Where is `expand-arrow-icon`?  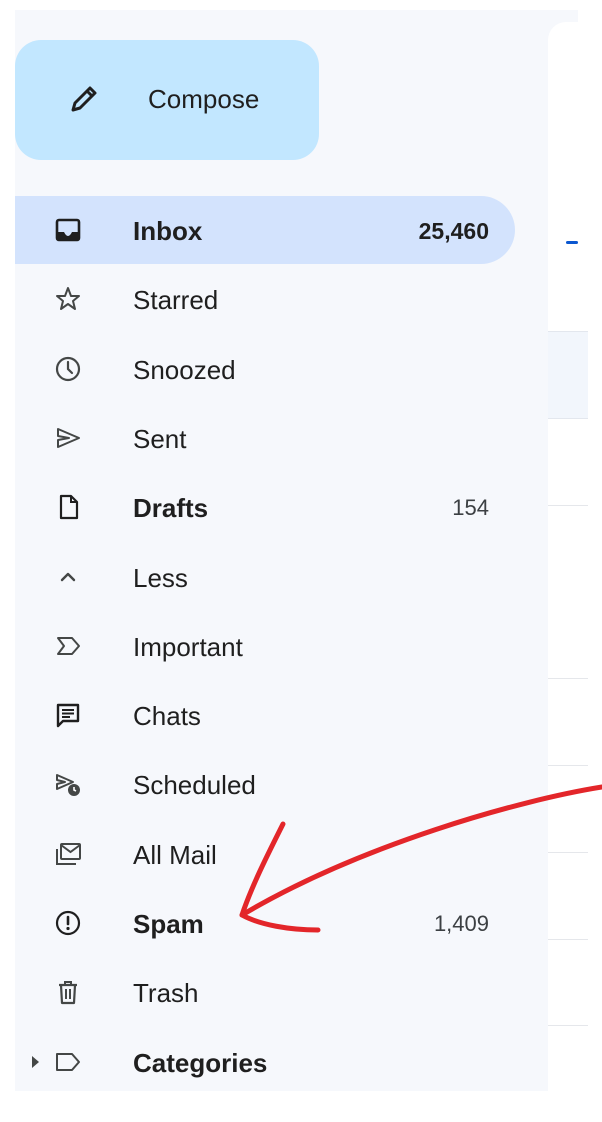
expand-arrow-icon is located at coordinates (35, 1062).